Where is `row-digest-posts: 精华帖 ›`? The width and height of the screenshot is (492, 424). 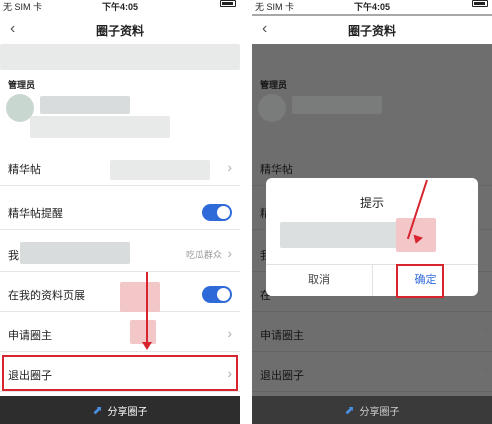
row-digest-posts: 精华帖 › is located at coordinates (120, 168).